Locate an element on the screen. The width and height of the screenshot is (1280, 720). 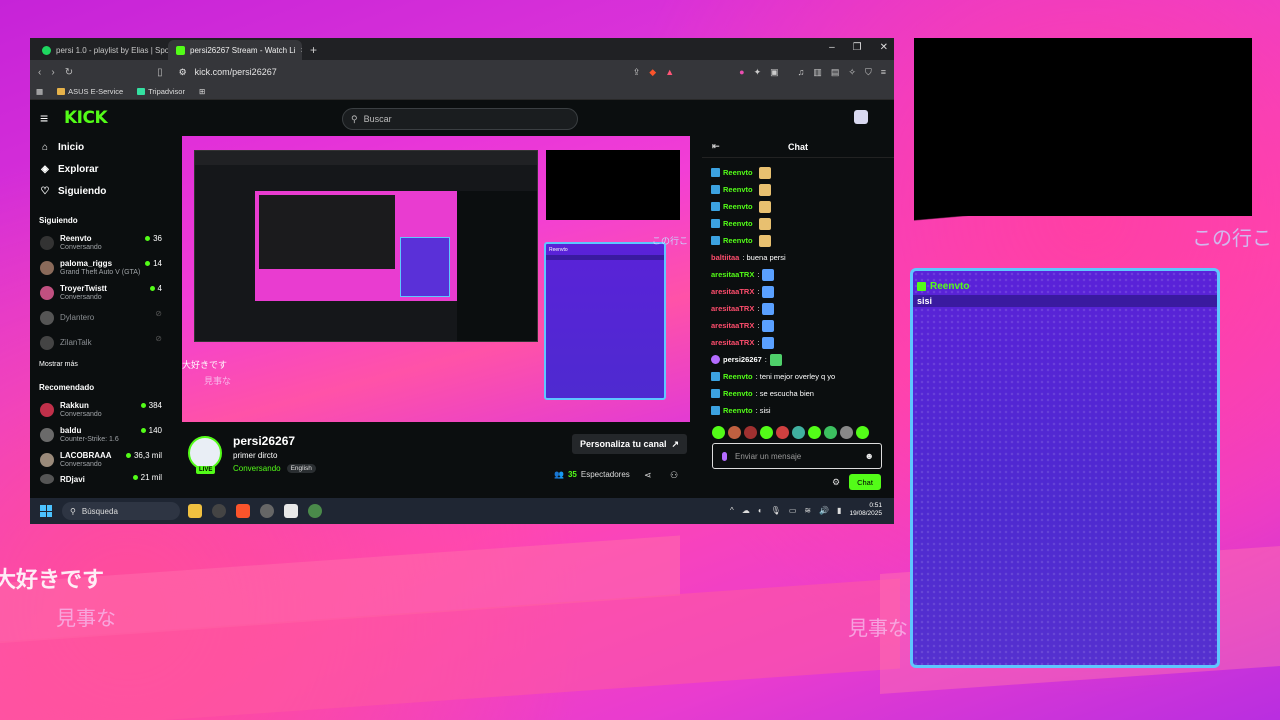
user-avatar is located at coordinates (861, 117).